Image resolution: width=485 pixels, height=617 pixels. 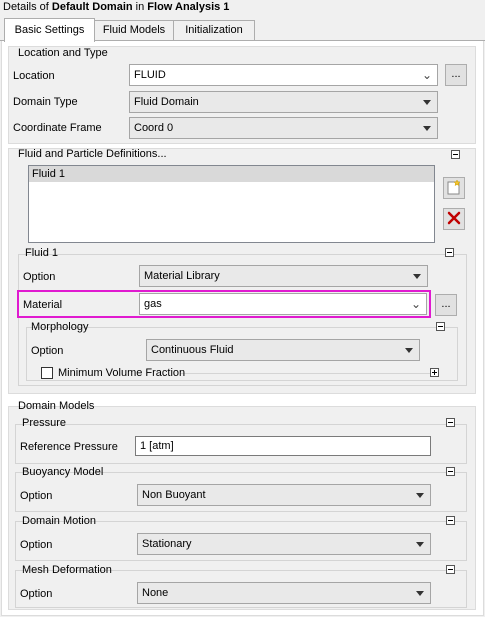 What do you see at coordinates (153, 304) in the screenshot?
I see `material-value: gas` at bounding box center [153, 304].